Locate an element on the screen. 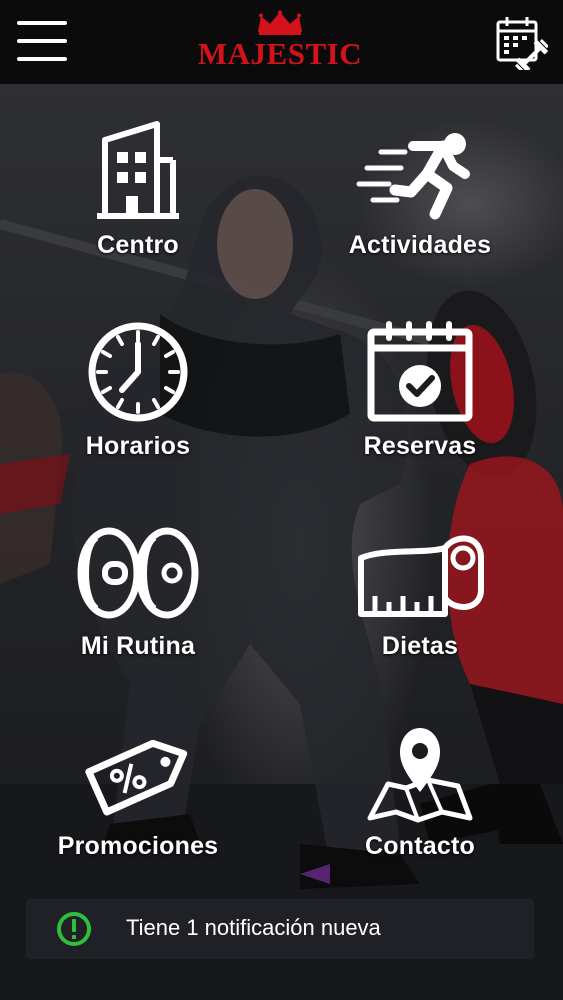 Image resolution: width=563 pixels, height=1000 pixels. menu-item-reservas: Reservas is located at coordinates (420, 410).